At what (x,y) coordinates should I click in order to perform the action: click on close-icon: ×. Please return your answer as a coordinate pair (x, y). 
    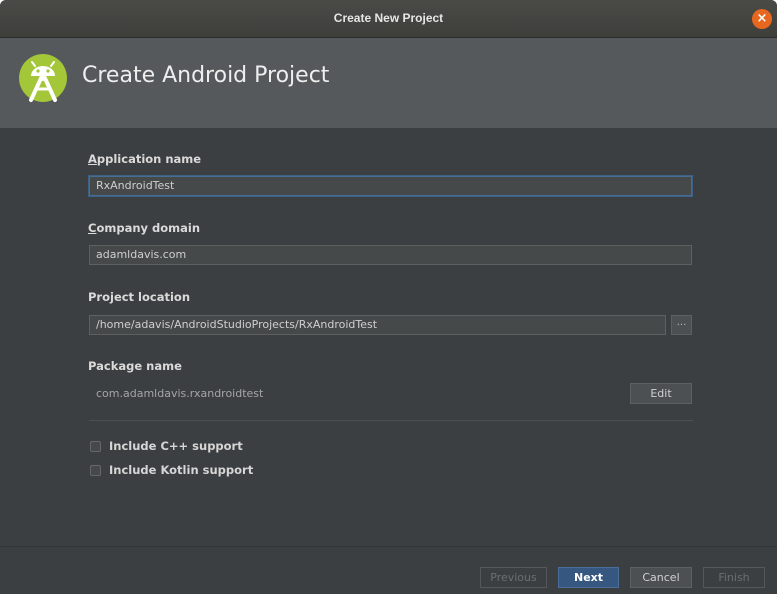
    Looking at the image, I should click on (762, 18).